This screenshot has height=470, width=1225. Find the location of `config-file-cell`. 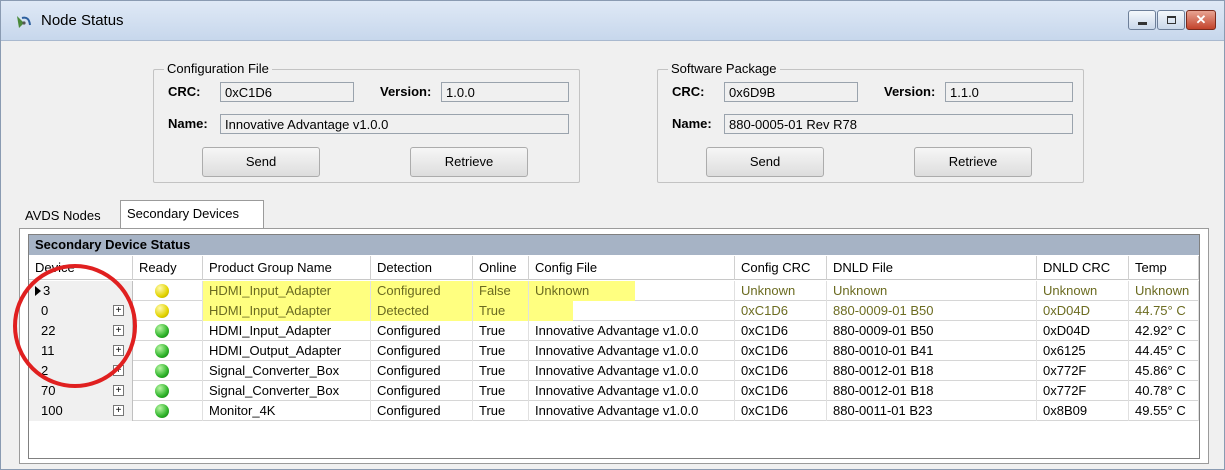

config-file-cell is located at coordinates (632, 311).